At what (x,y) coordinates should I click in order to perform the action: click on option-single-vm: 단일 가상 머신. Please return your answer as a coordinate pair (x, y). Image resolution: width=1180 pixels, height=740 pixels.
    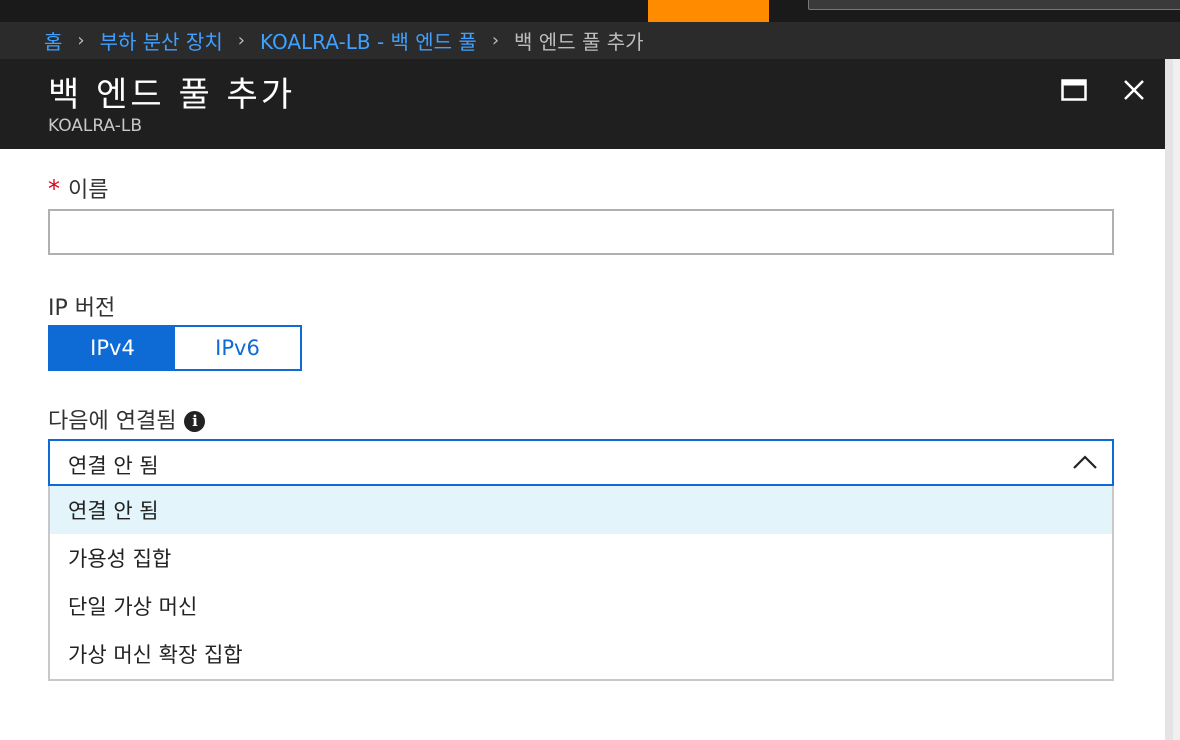
    Looking at the image, I should click on (581, 606).